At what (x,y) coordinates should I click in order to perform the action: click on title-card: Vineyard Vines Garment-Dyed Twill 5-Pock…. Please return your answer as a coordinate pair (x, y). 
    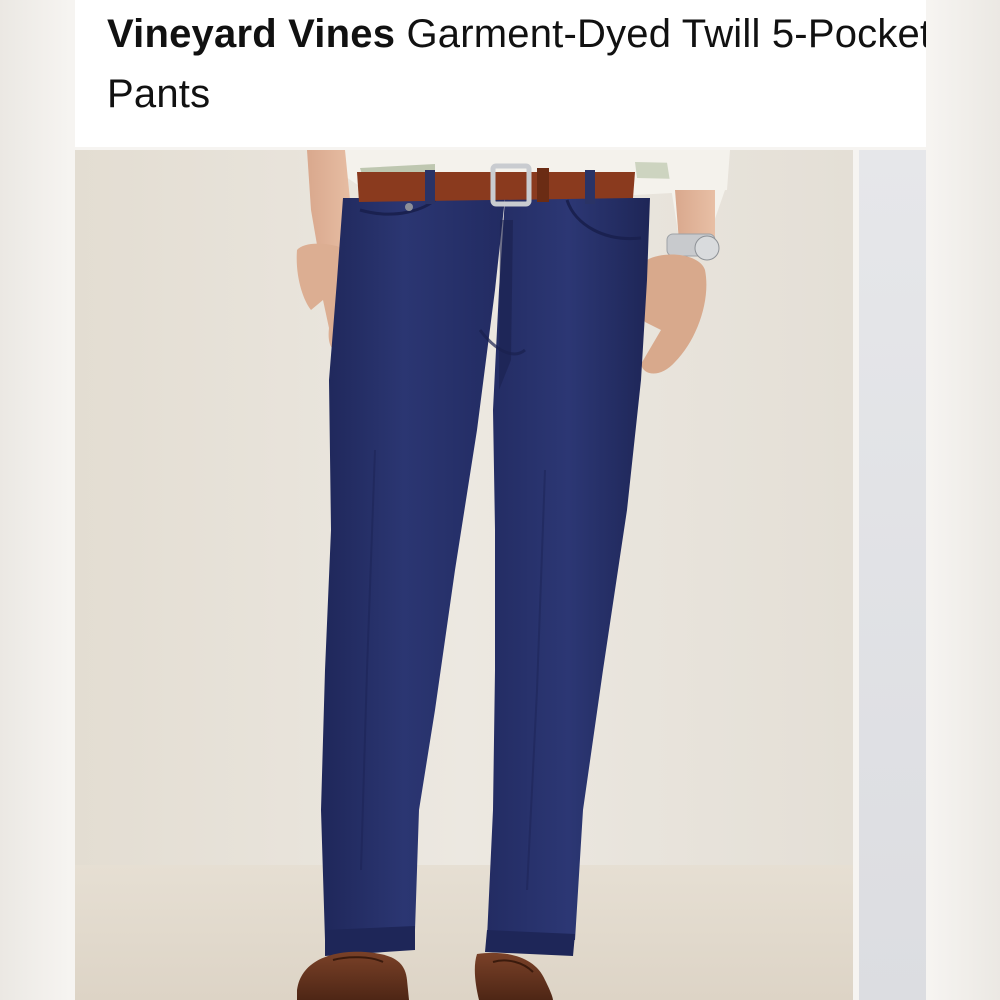
    Looking at the image, I should click on (500, 73).